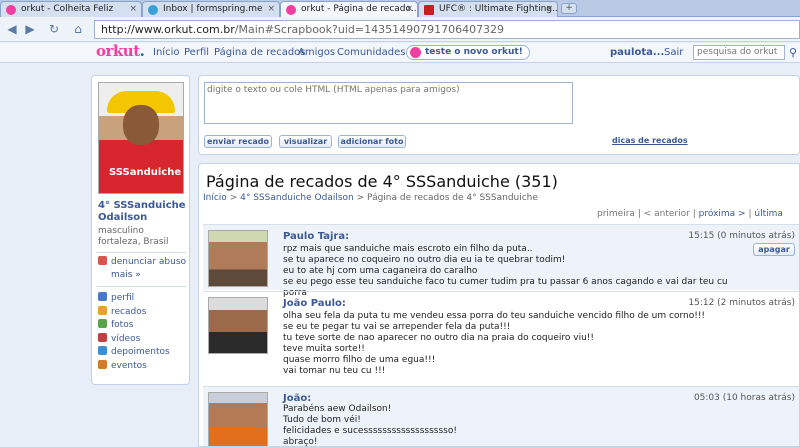 The width and height of the screenshot is (800, 447). Describe the element at coordinates (650, 140) in the screenshot. I see `scrap-tips-link: dicas de recados` at that location.